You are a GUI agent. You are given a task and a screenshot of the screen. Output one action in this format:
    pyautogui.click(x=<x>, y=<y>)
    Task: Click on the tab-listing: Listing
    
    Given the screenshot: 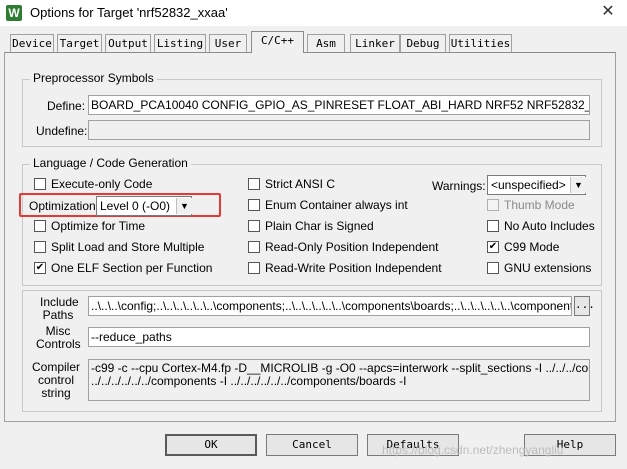 What is the action you would take?
    pyautogui.click(x=180, y=43)
    